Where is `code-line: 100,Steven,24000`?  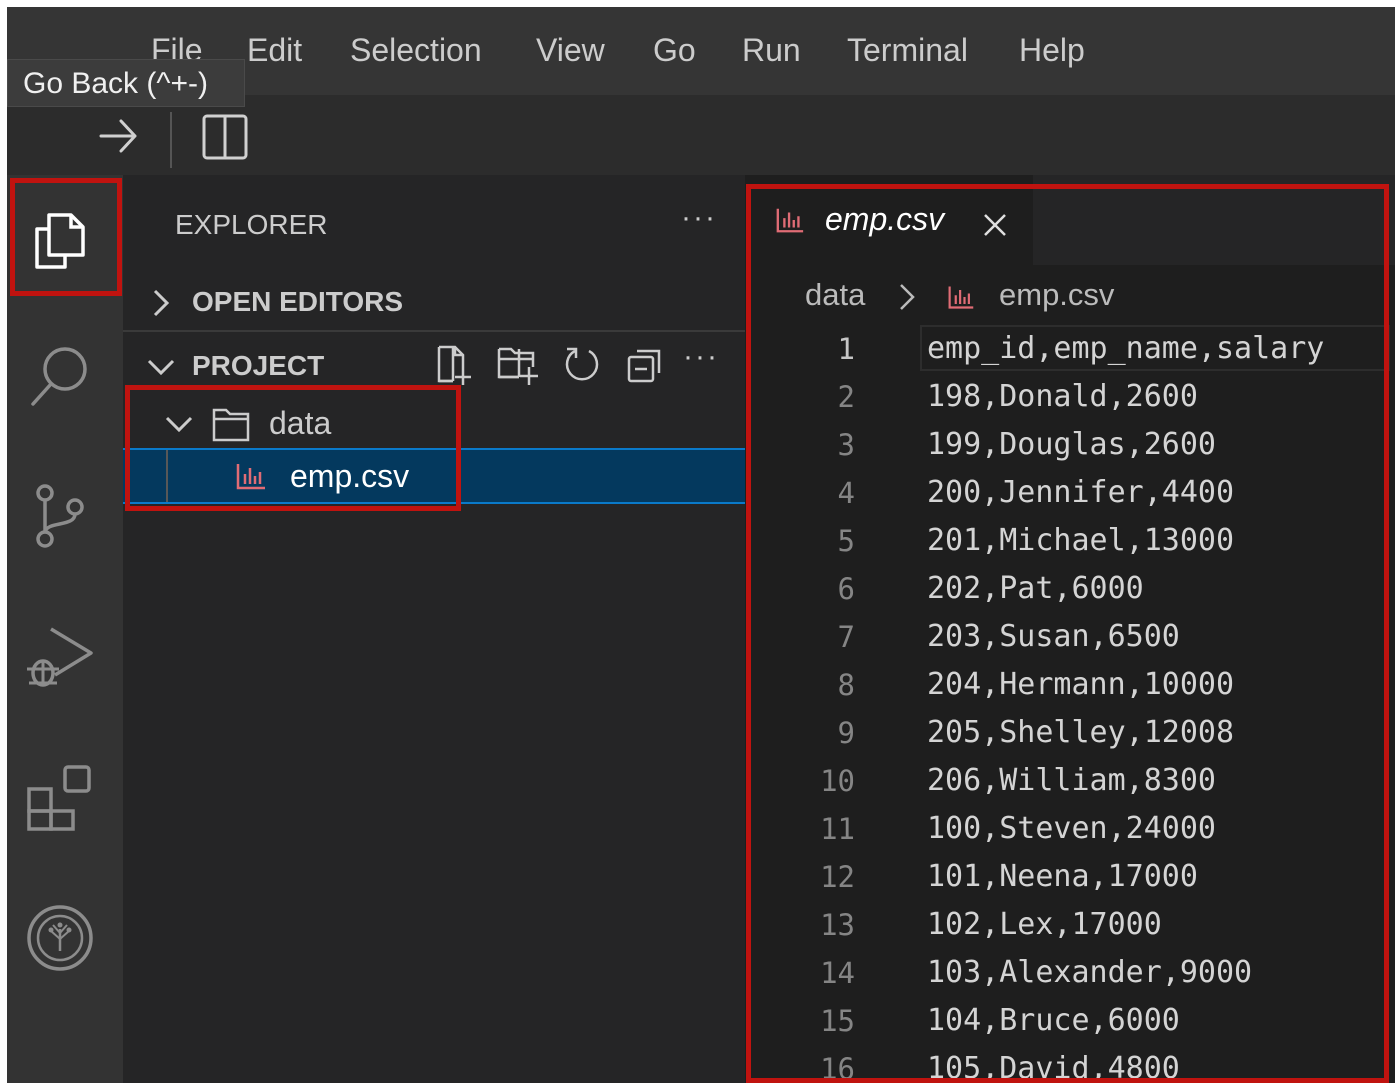 code-line: 100,Steven,24000 is located at coordinates (1071, 828).